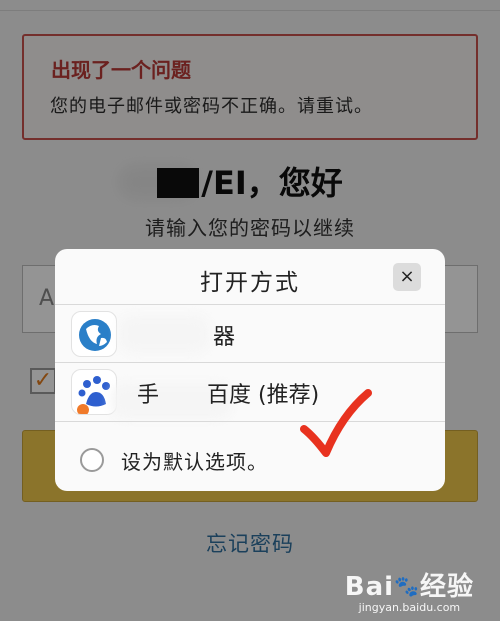  Describe the element at coordinates (250, 392) in the screenshot. I see `app-option-baidu: 手 百度 (推荐)` at that location.